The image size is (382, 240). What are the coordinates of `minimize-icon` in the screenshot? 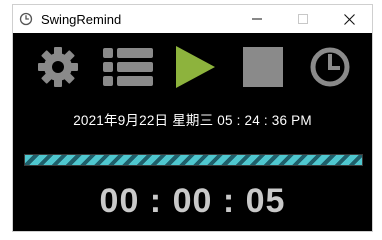 It's located at (257, 19).